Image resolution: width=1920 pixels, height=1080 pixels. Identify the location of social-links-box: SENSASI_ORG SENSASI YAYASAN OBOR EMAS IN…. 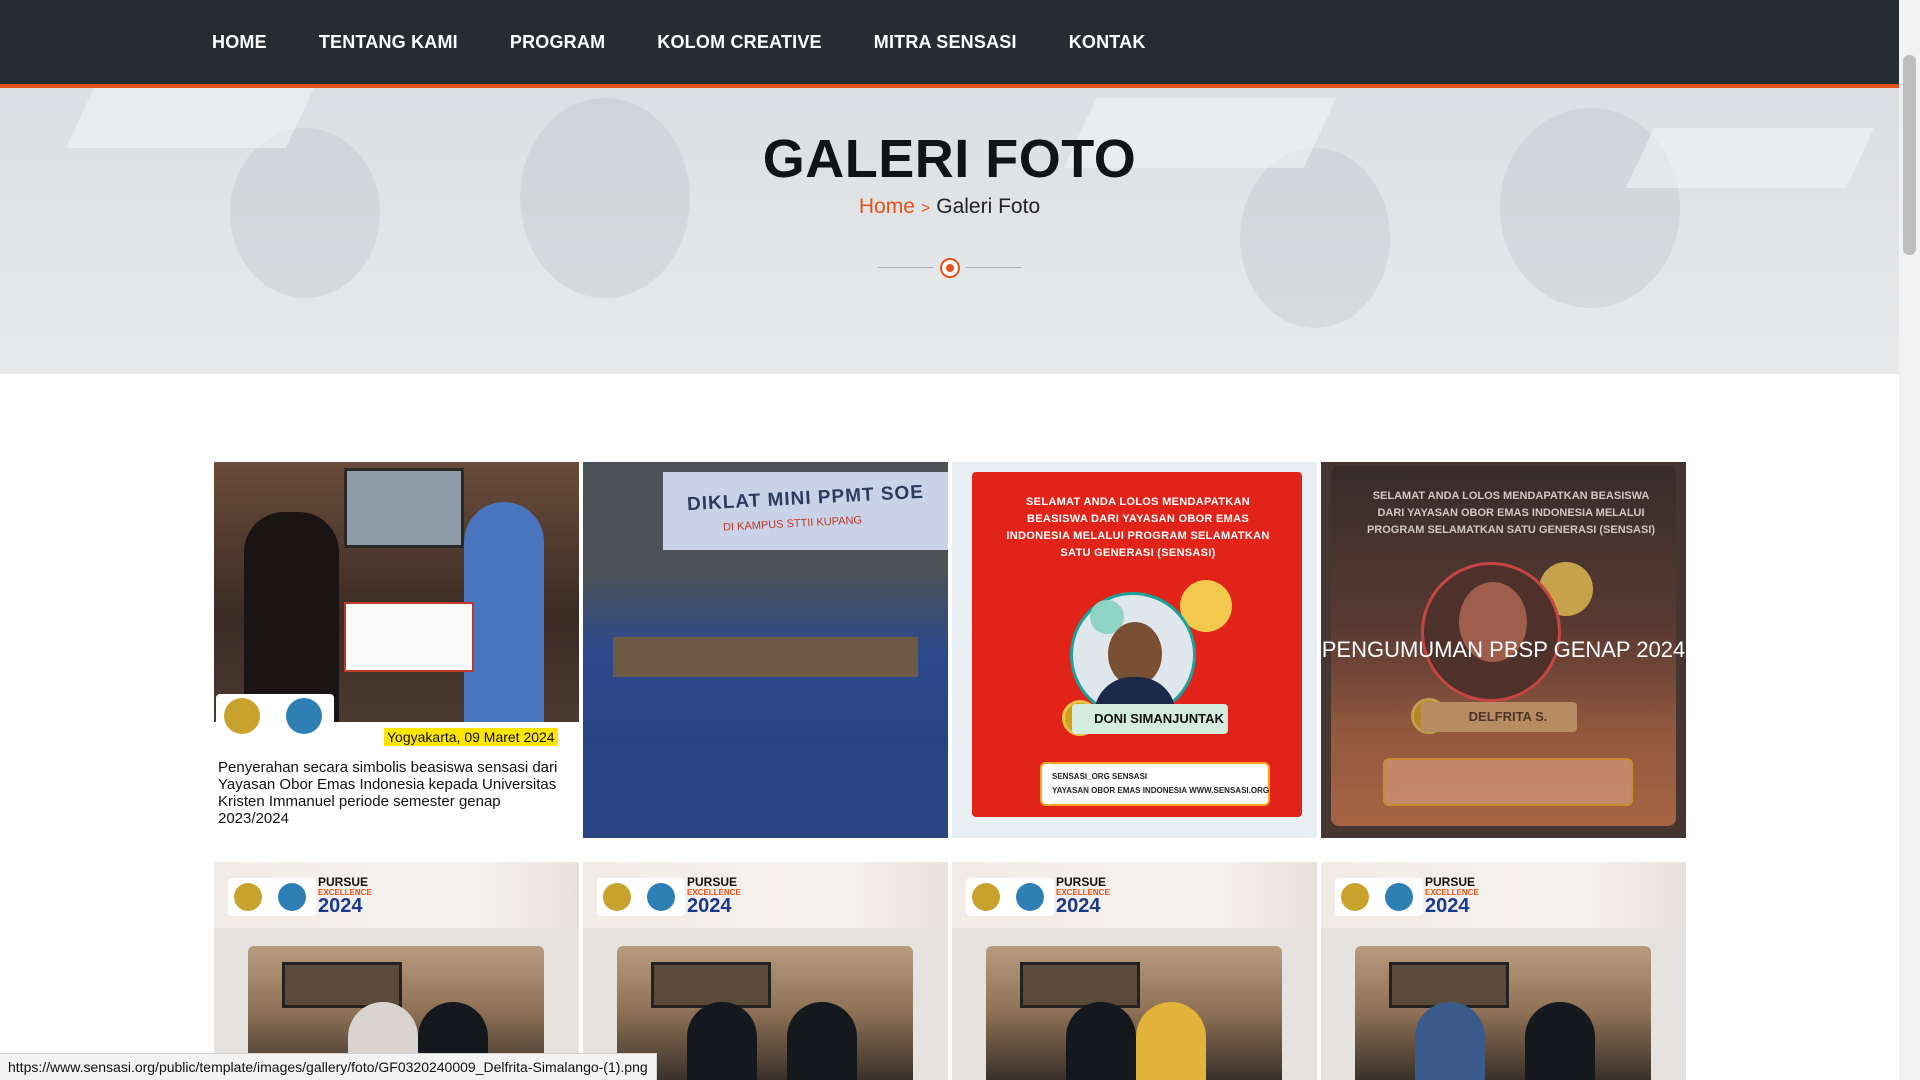
(1155, 784).